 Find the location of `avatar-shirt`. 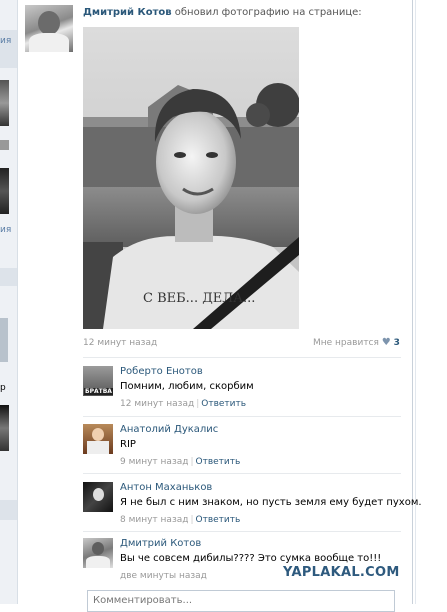

avatar-shirt is located at coordinates (49, 42).